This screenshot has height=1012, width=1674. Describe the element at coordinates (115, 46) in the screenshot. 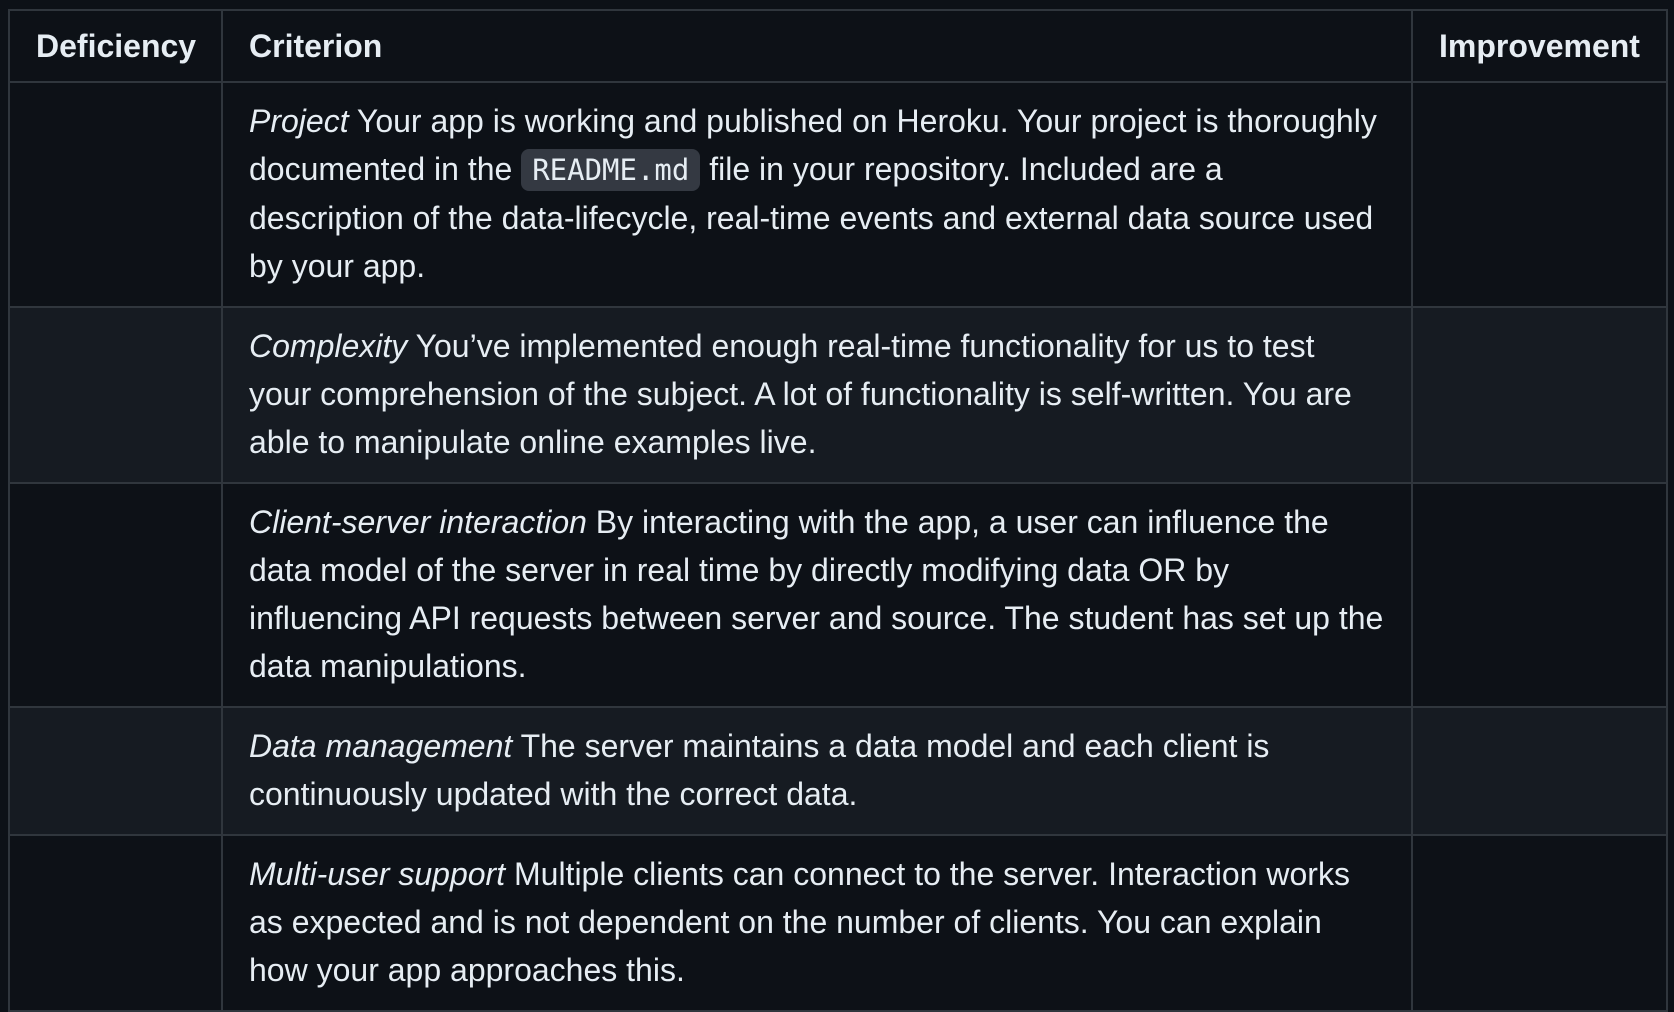

I see `header-deficiency: Deficiency` at that location.